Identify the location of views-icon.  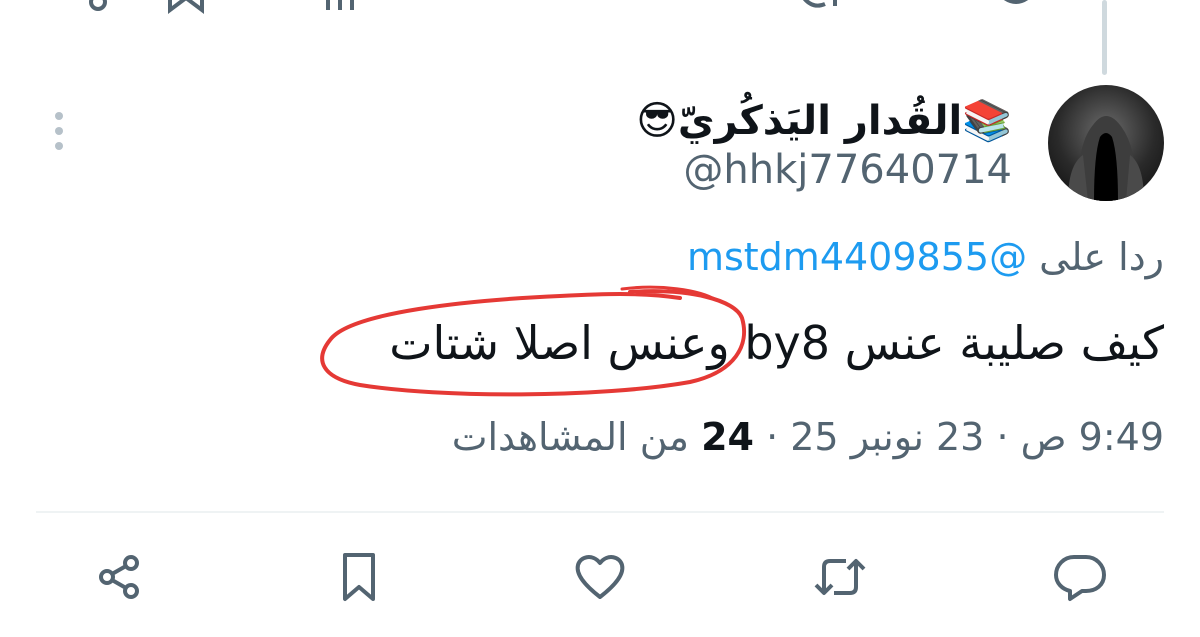
(346, 9).